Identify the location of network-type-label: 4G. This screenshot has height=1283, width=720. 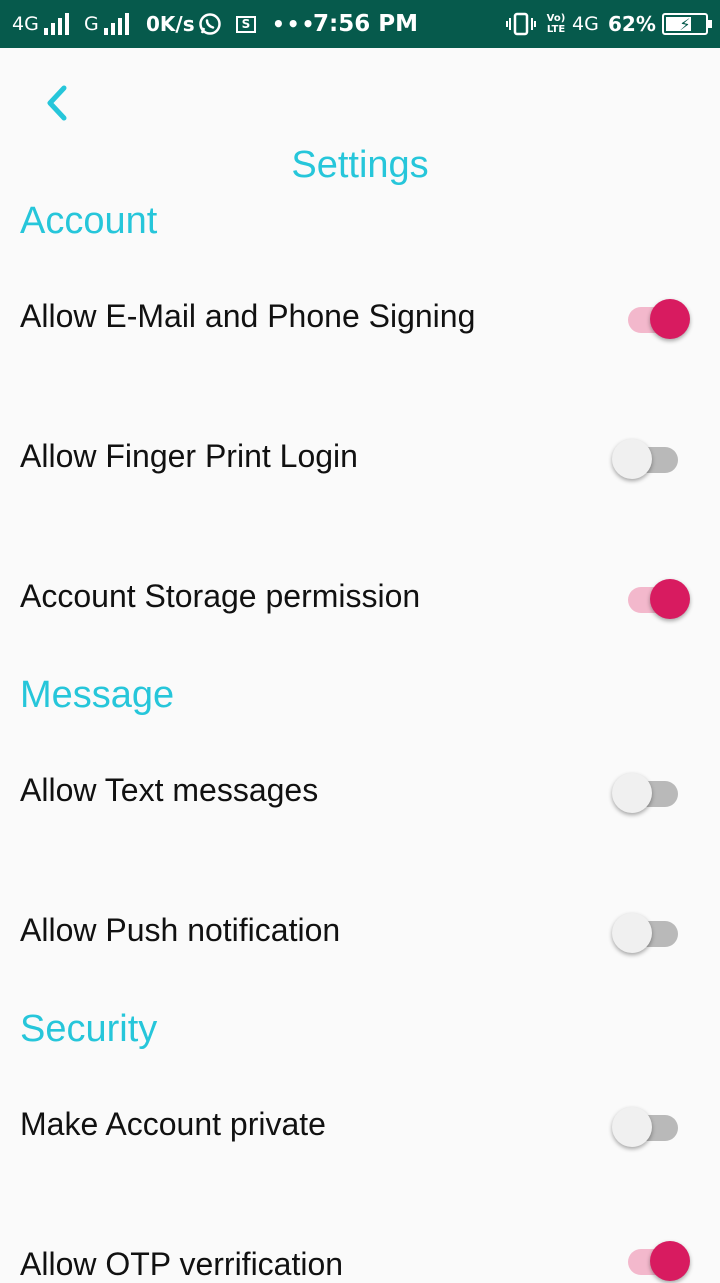
(25, 24).